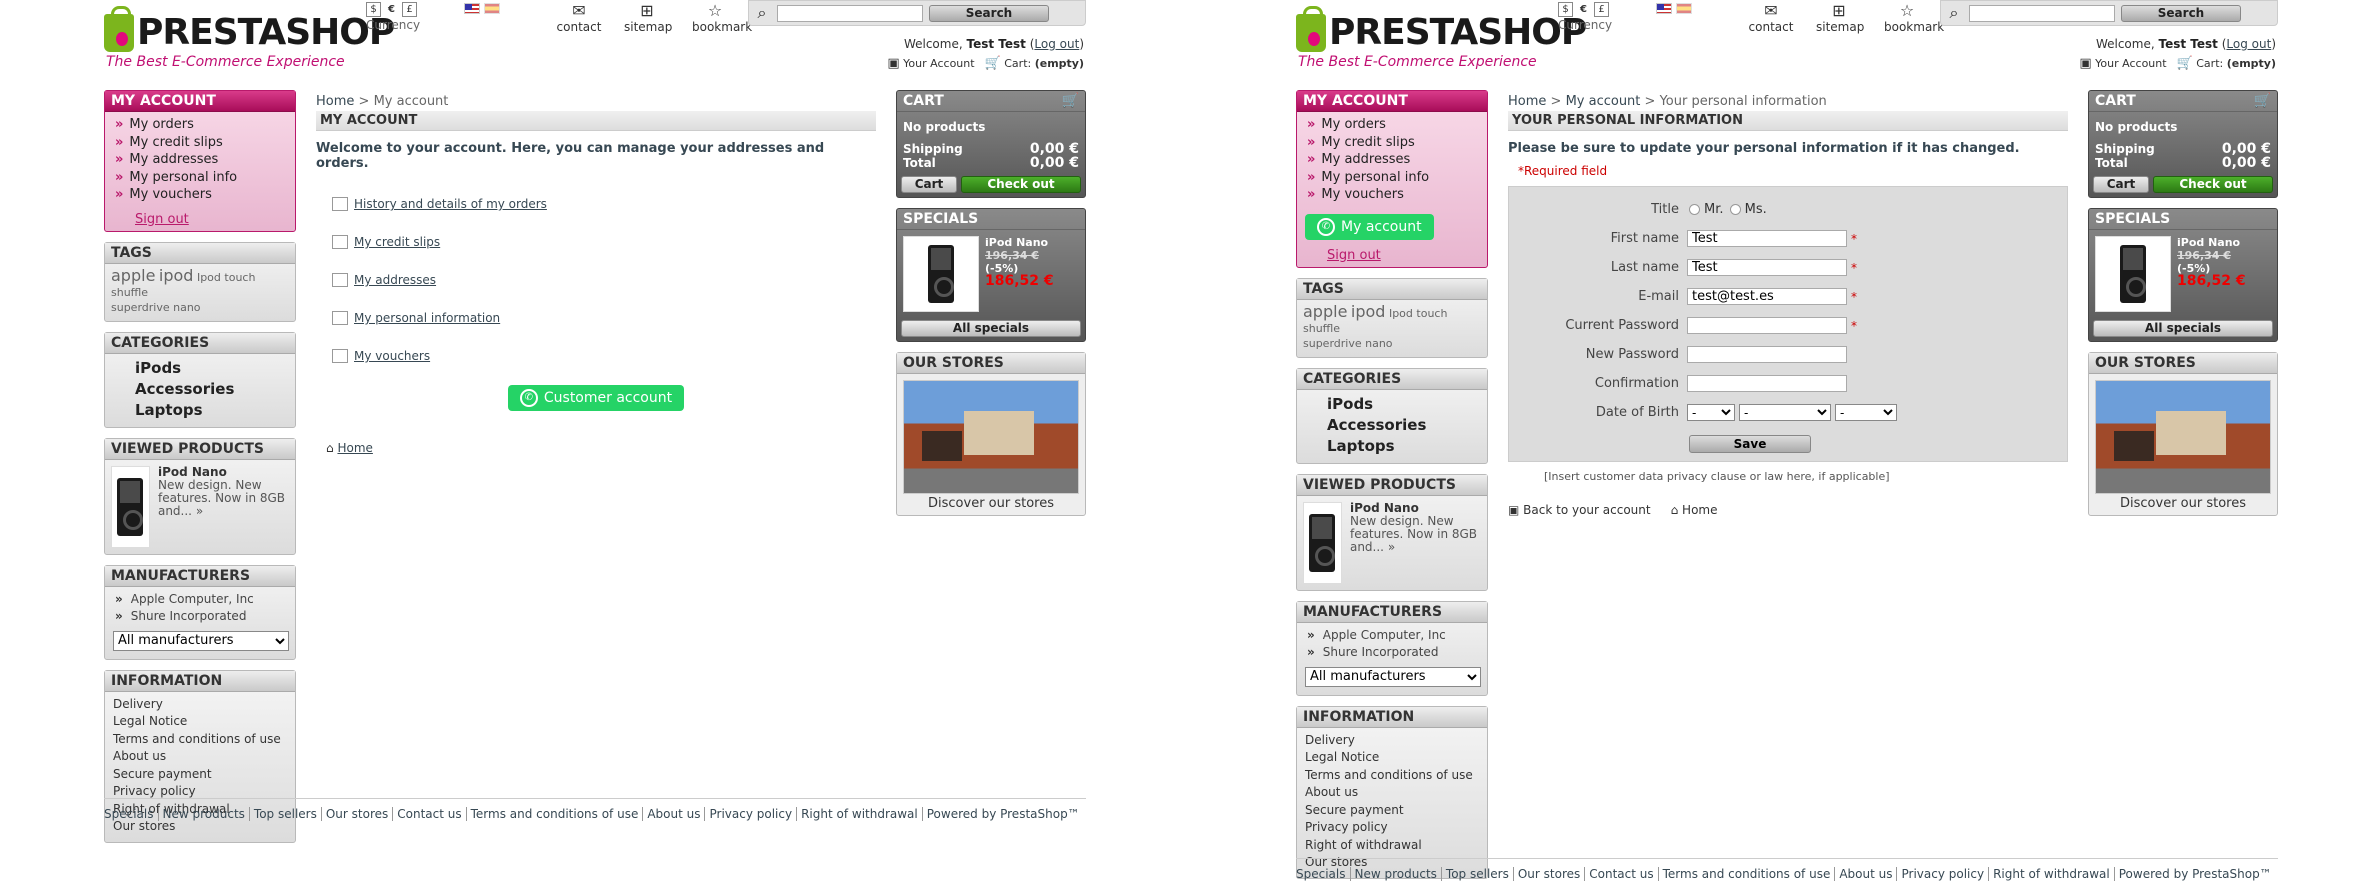  I want to click on confirmation-field, so click(1767, 383).